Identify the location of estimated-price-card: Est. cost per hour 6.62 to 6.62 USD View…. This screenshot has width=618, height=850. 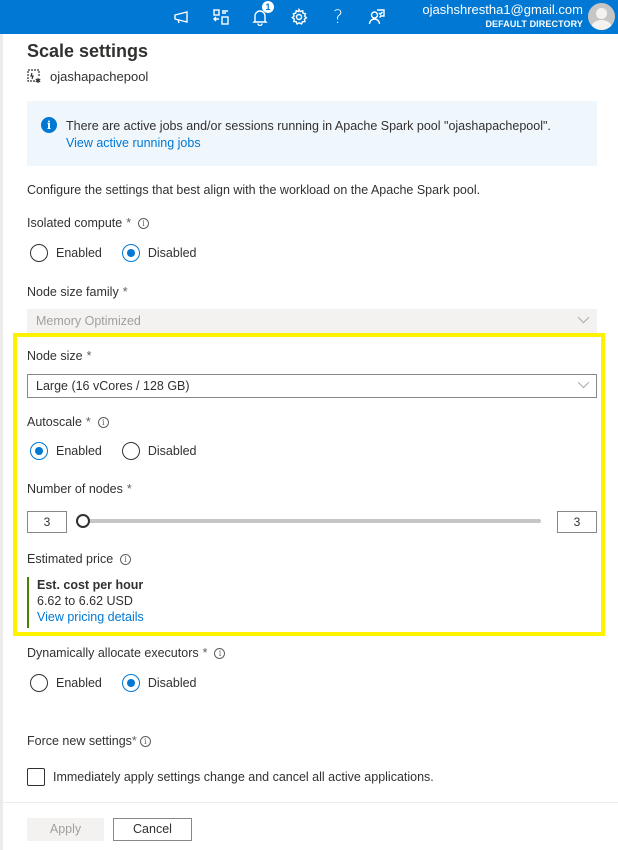
(85, 602).